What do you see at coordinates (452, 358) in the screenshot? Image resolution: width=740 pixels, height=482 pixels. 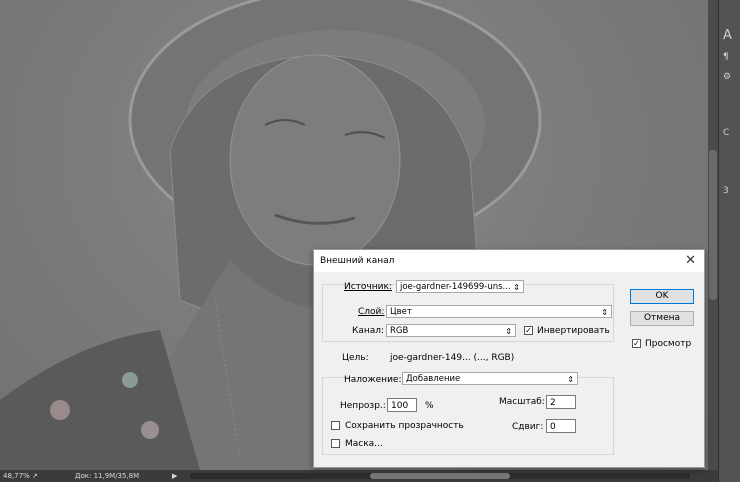 I see `target-value: joe-gardner-149... (..., RGB)` at bounding box center [452, 358].